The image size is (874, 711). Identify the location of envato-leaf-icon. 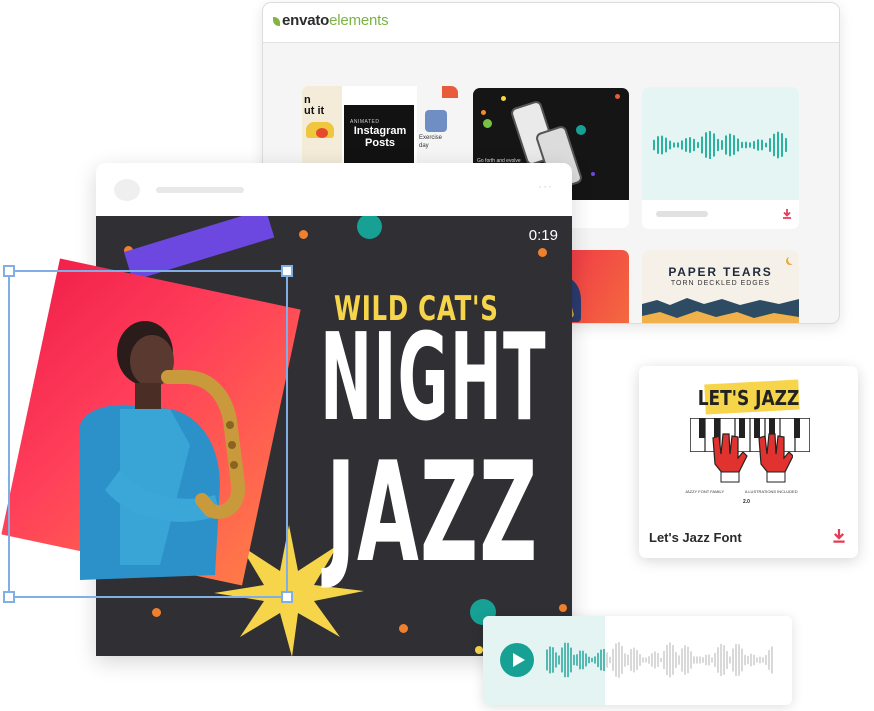
(276, 21).